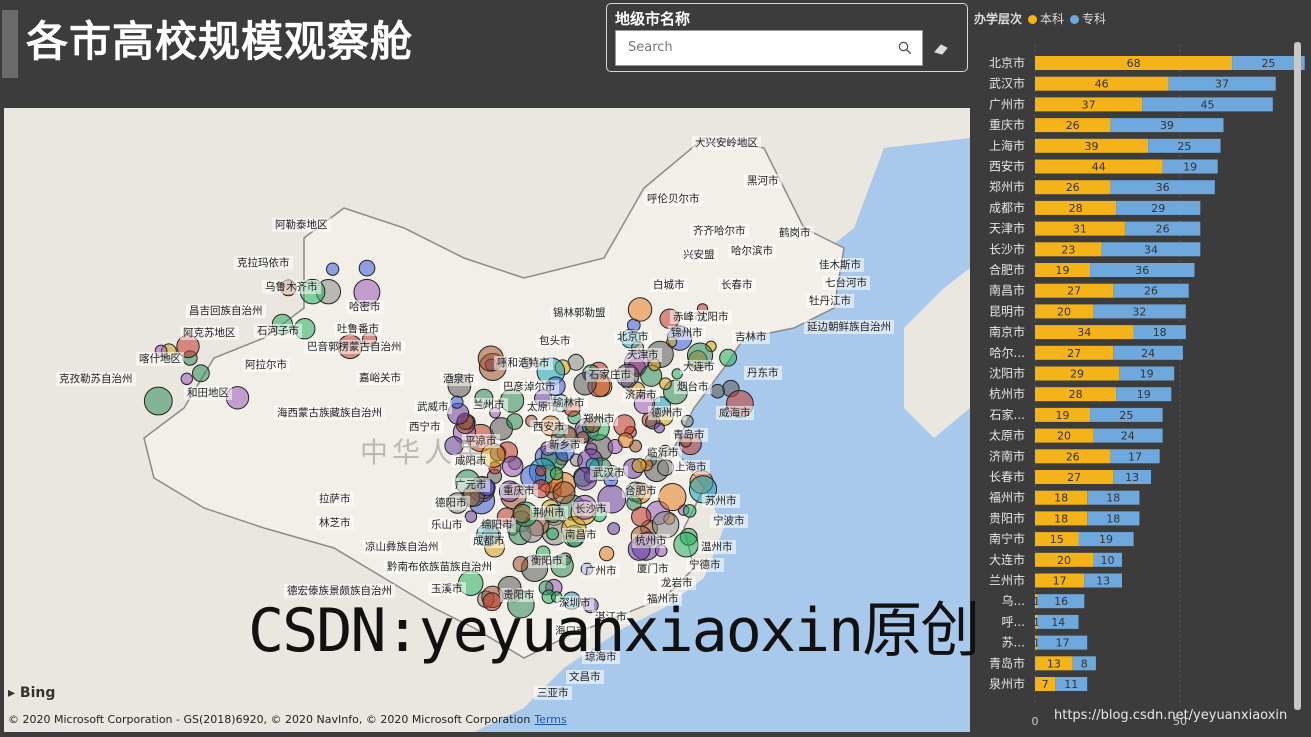 The height and width of the screenshot is (737, 1311). Describe the element at coordinates (693, 387) in the screenshot. I see `map-city-label: 烟台市` at that location.